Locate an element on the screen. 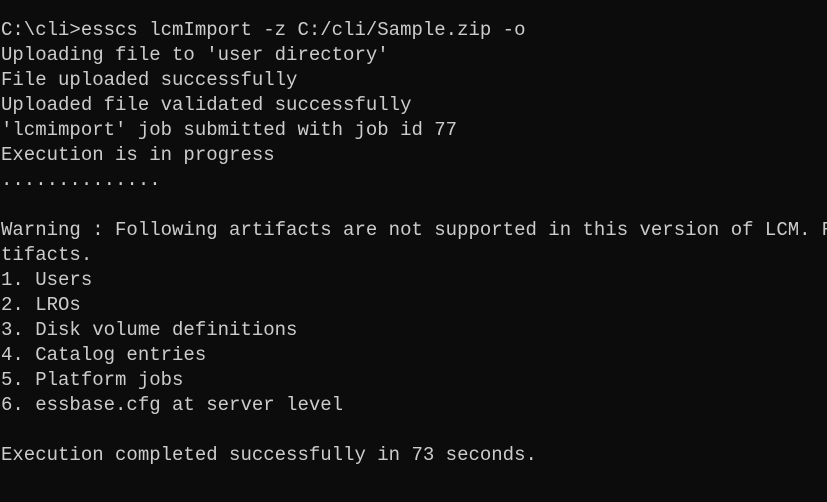 Image resolution: width=827 pixels, height=502 pixels. artifact-list-item: 6. essbase.cfg at server level is located at coordinates (172, 405).